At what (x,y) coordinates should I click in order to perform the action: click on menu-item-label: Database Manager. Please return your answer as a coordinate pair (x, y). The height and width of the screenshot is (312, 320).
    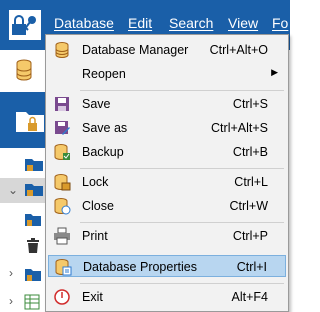
    Looking at the image, I should click on (135, 50).